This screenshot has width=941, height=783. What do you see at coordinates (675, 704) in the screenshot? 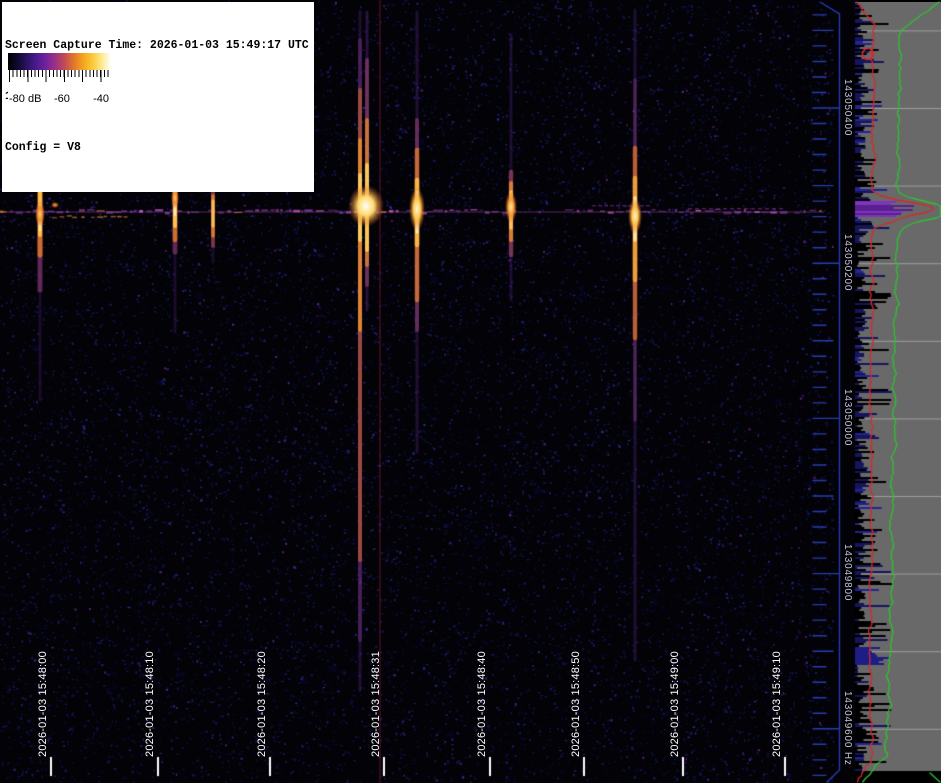
I see `time-axis-label: 2026-01-03 15:49:00` at bounding box center [675, 704].